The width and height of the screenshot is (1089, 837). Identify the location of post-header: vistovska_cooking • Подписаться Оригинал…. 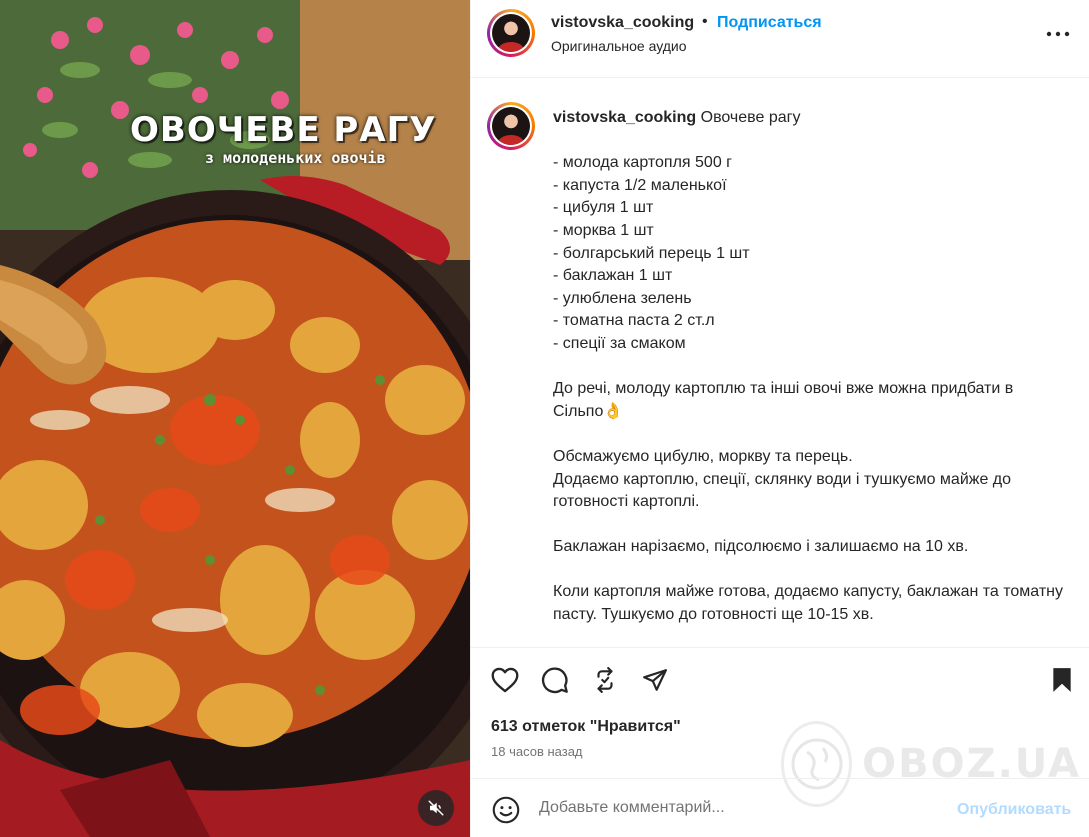
(780, 39).